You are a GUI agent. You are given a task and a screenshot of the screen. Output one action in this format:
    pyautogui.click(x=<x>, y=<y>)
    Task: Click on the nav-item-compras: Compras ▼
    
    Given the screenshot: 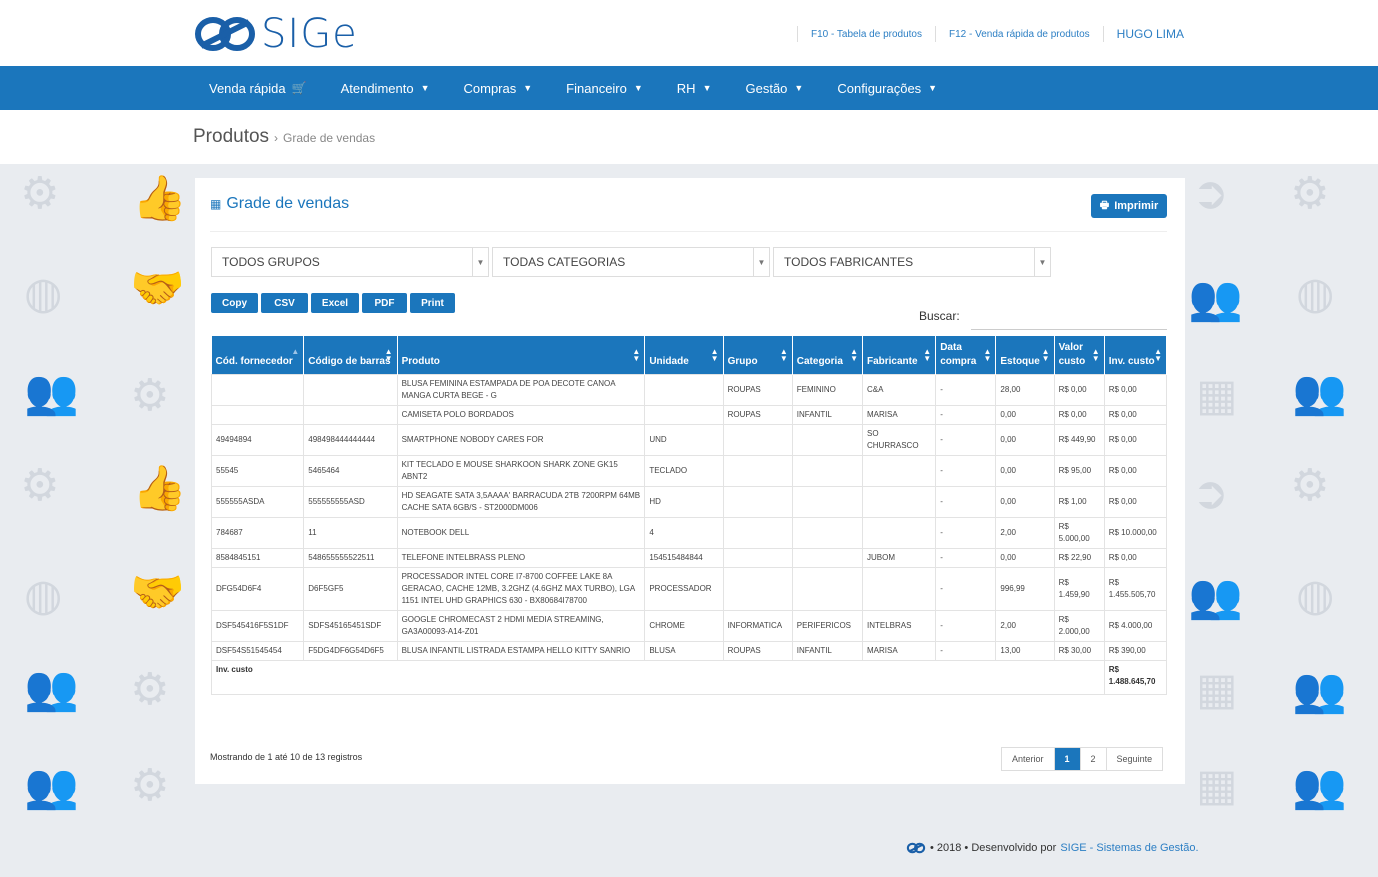 What is the action you would take?
    pyautogui.click(x=498, y=88)
    